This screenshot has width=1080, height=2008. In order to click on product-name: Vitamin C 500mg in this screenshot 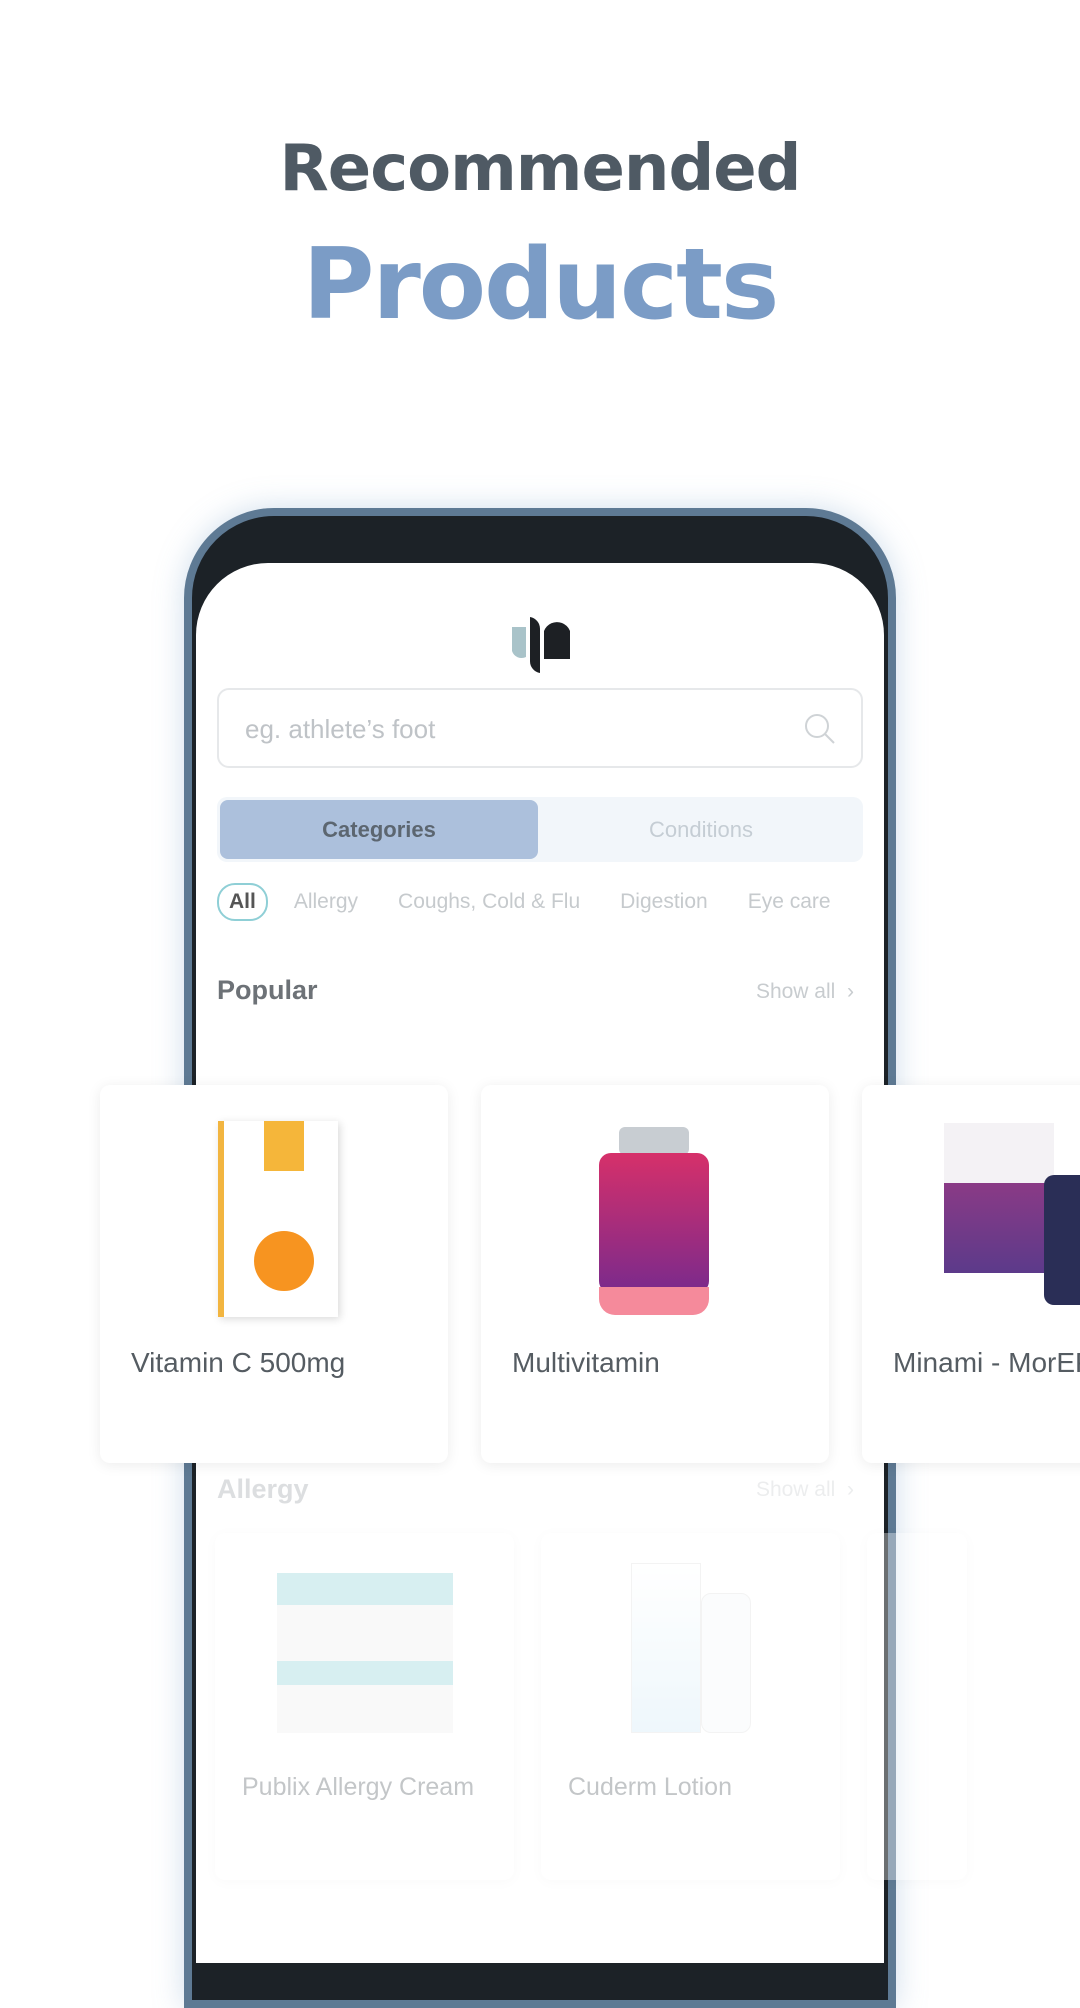, I will do `click(238, 1362)`.